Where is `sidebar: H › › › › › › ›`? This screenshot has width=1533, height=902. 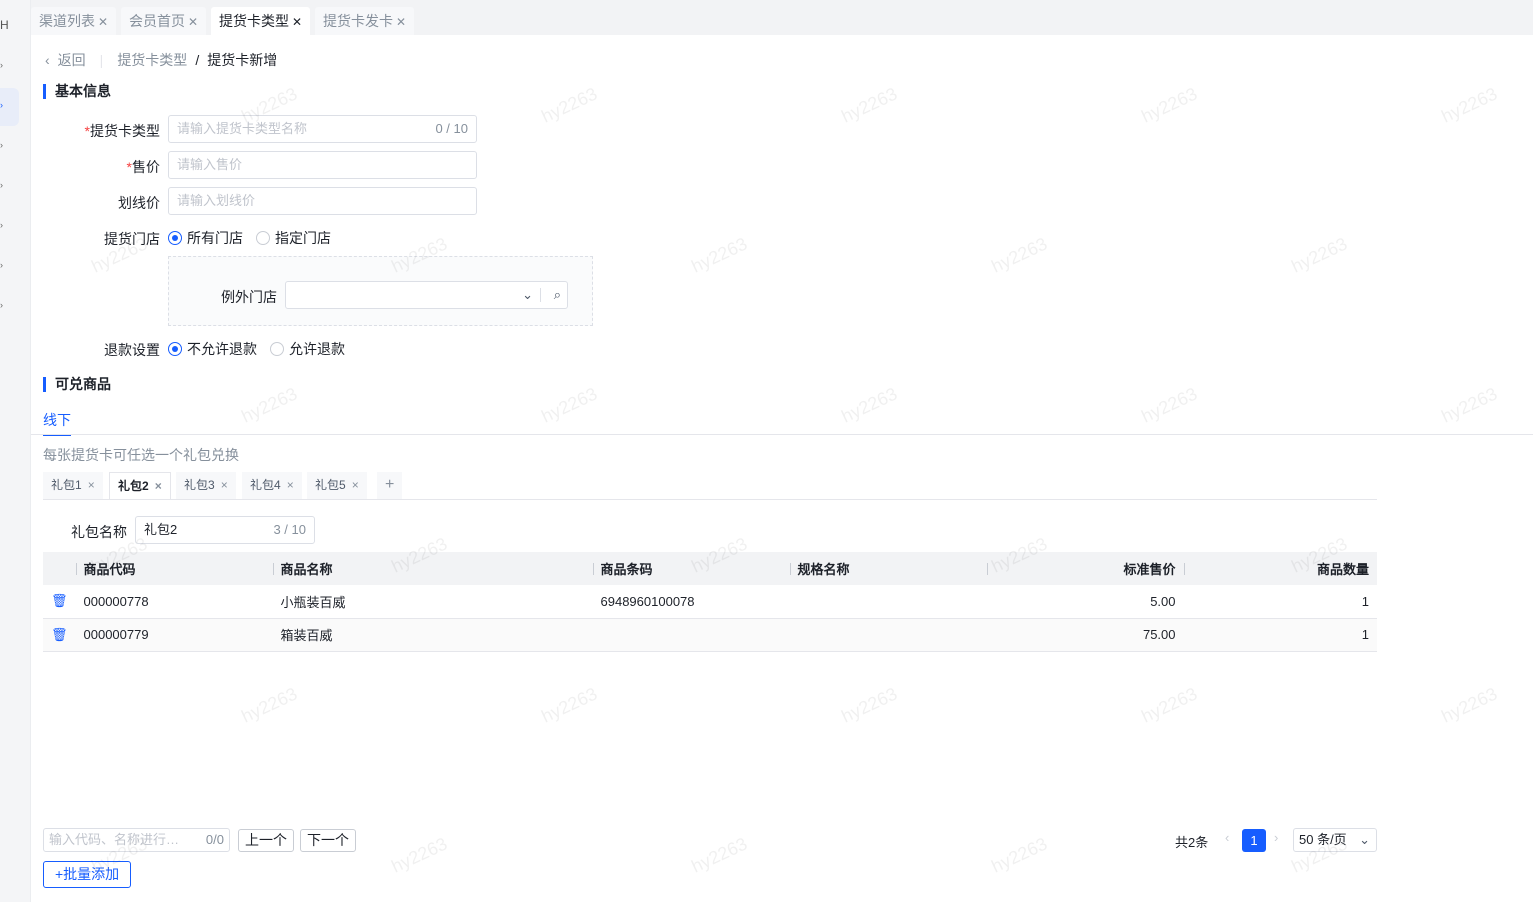
sidebar: H › › › › › › › is located at coordinates (15, 451).